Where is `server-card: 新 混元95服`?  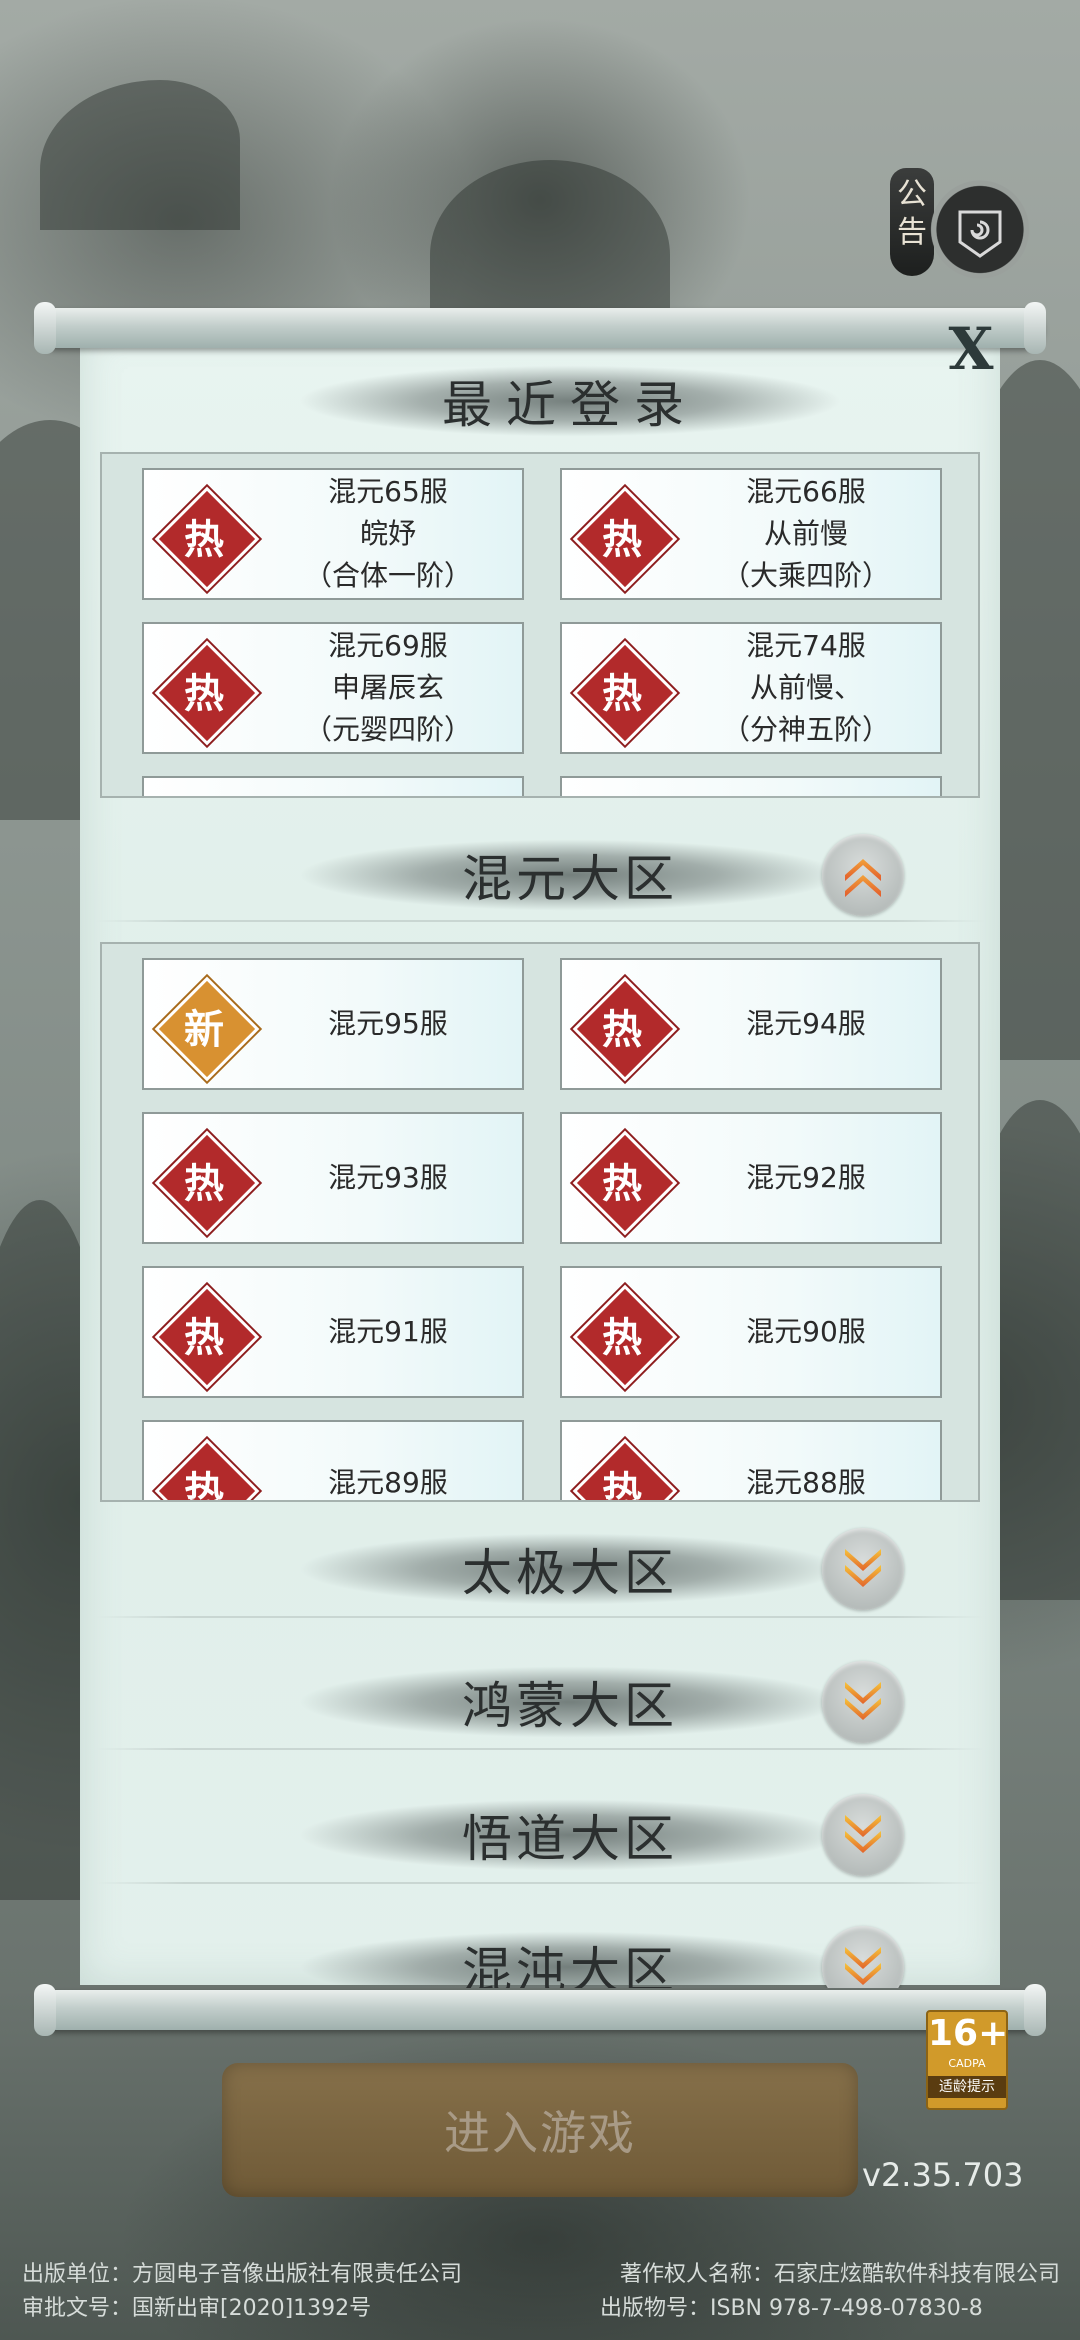
server-card: 新 混元95服 is located at coordinates (333, 1024).